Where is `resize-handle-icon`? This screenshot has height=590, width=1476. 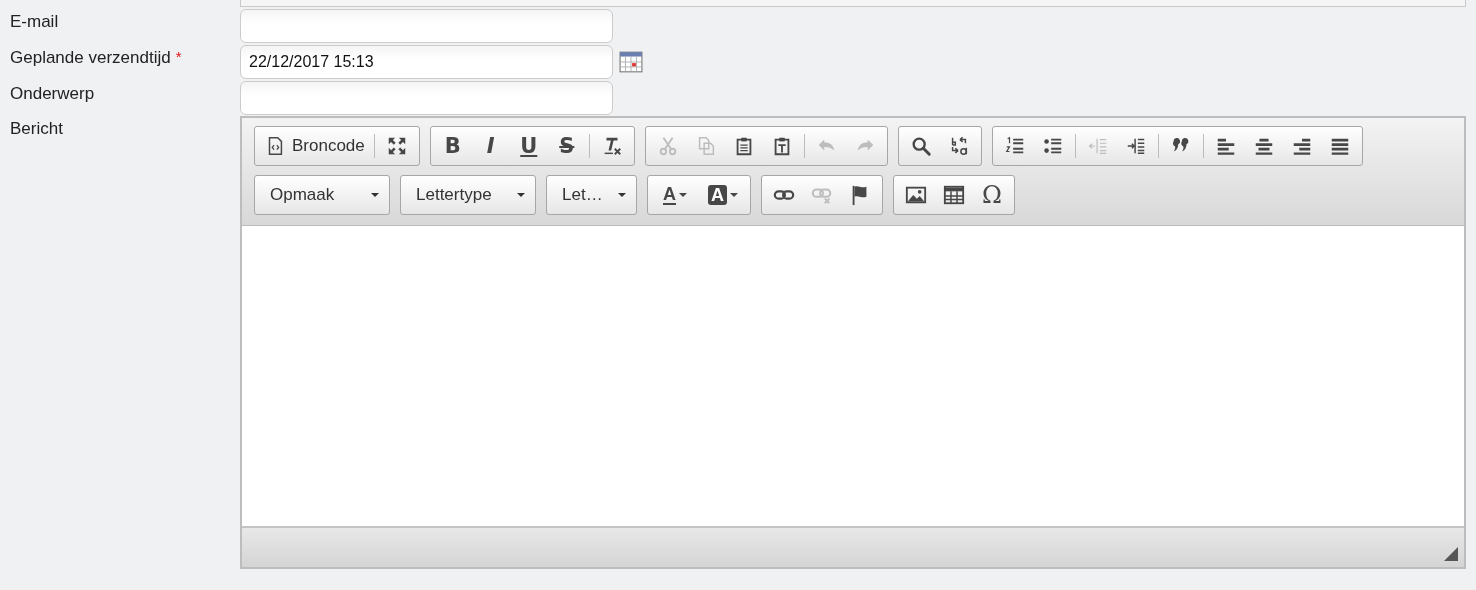
resize-handle-icon is located at coordinates (1451, 554).